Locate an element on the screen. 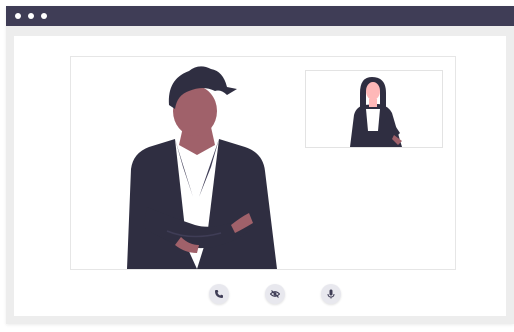 The height and width of the screenshot is (332, 514). woman-top is located at coordinates (373, 120).